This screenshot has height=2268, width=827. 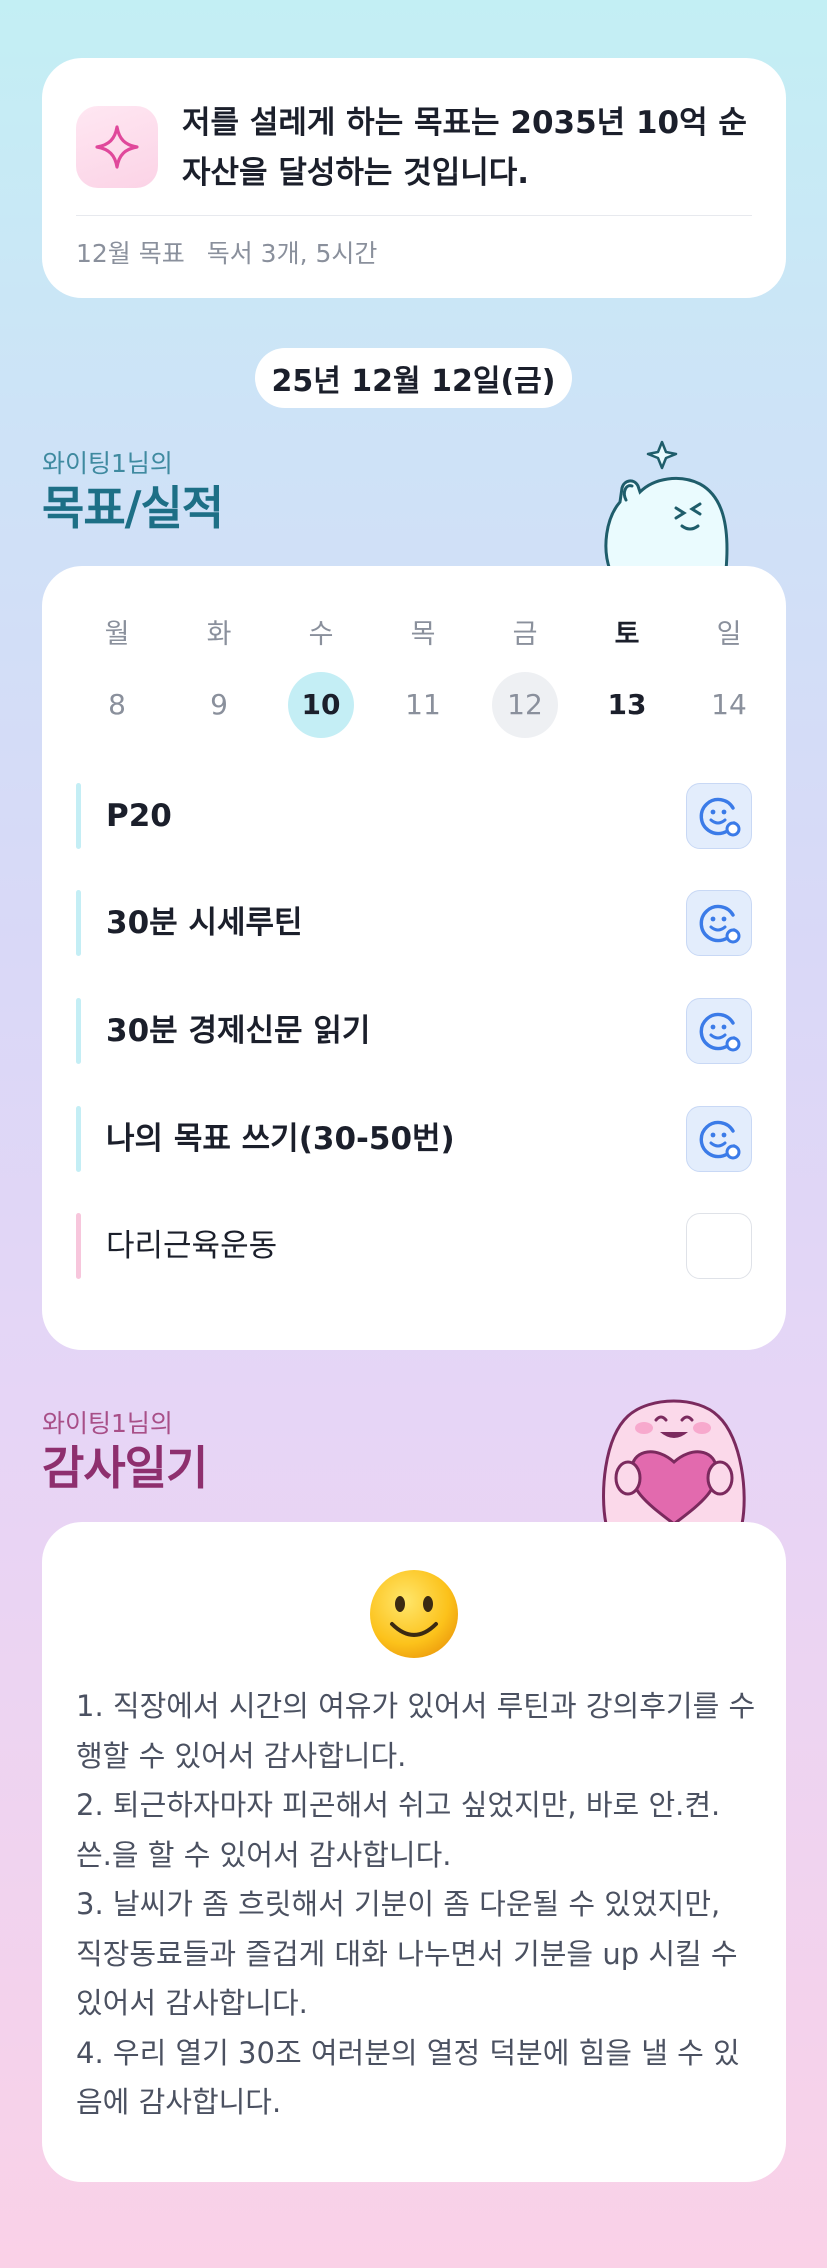 What do you see at coordinates (414, 1031) in the screenshot?
I see `task-item: 30분 경제신문 읽기` at bounding box center [414, 1031].